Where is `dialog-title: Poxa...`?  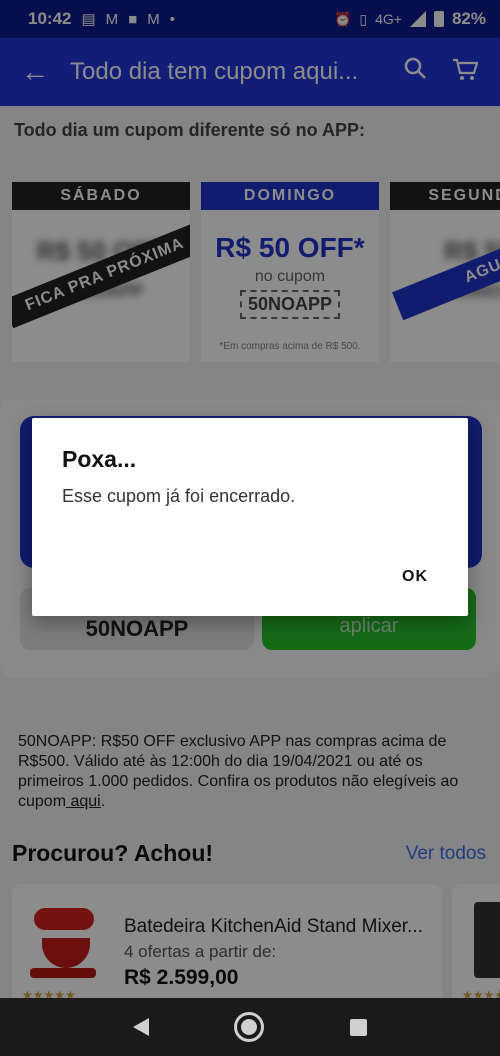
dialog-title: Poxa... is located at coordinates (99, 459).